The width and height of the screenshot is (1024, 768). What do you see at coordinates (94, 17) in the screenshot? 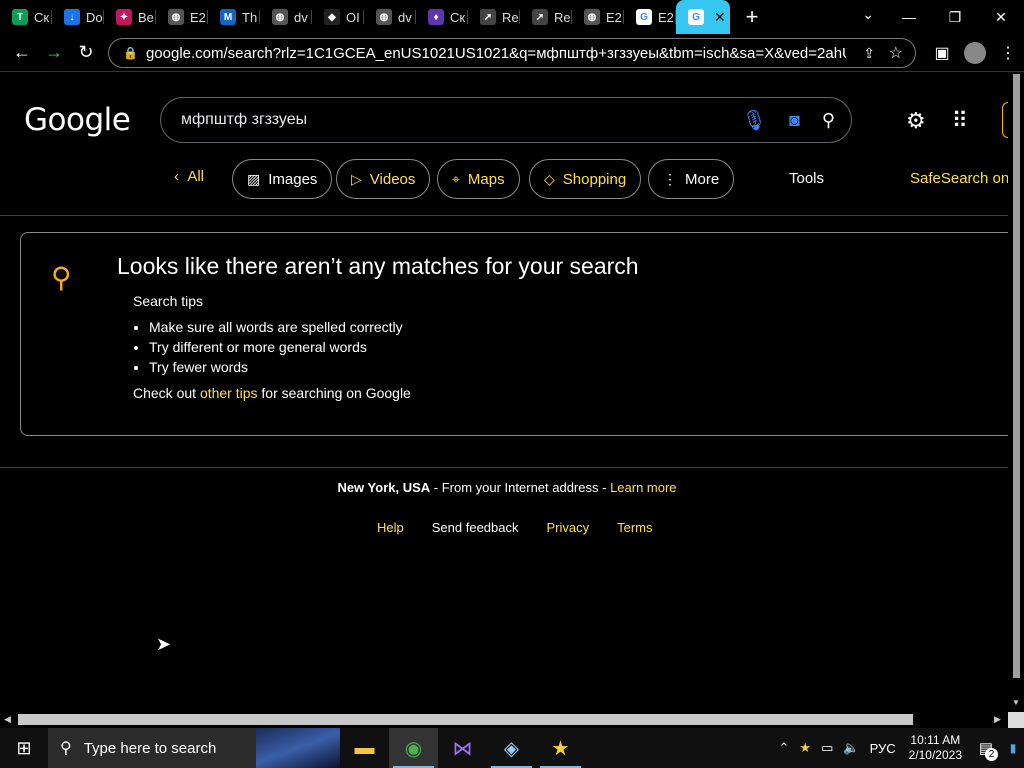
I see `tab-title: Do` at bounding box center [94, 17].